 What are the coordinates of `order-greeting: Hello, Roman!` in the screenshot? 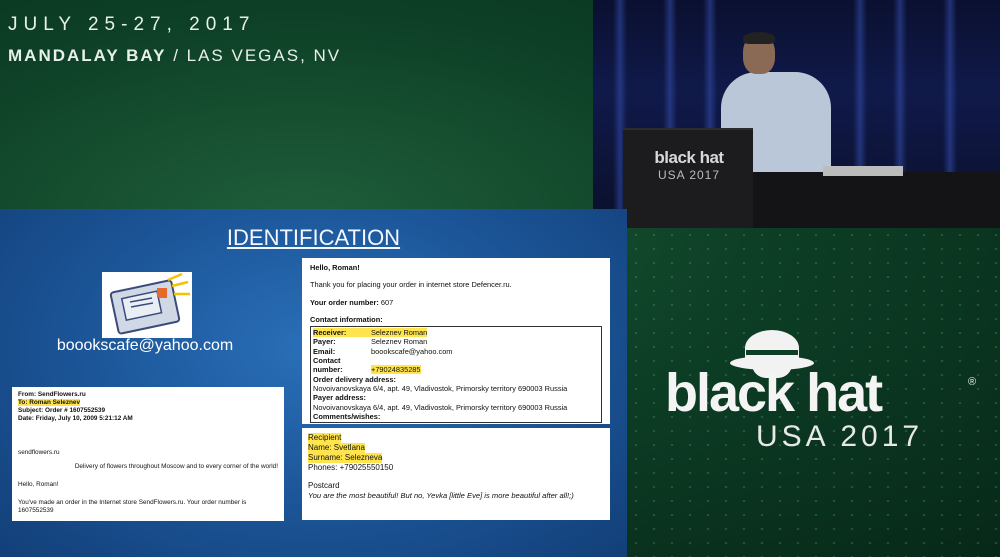 It's located at (335, 267).